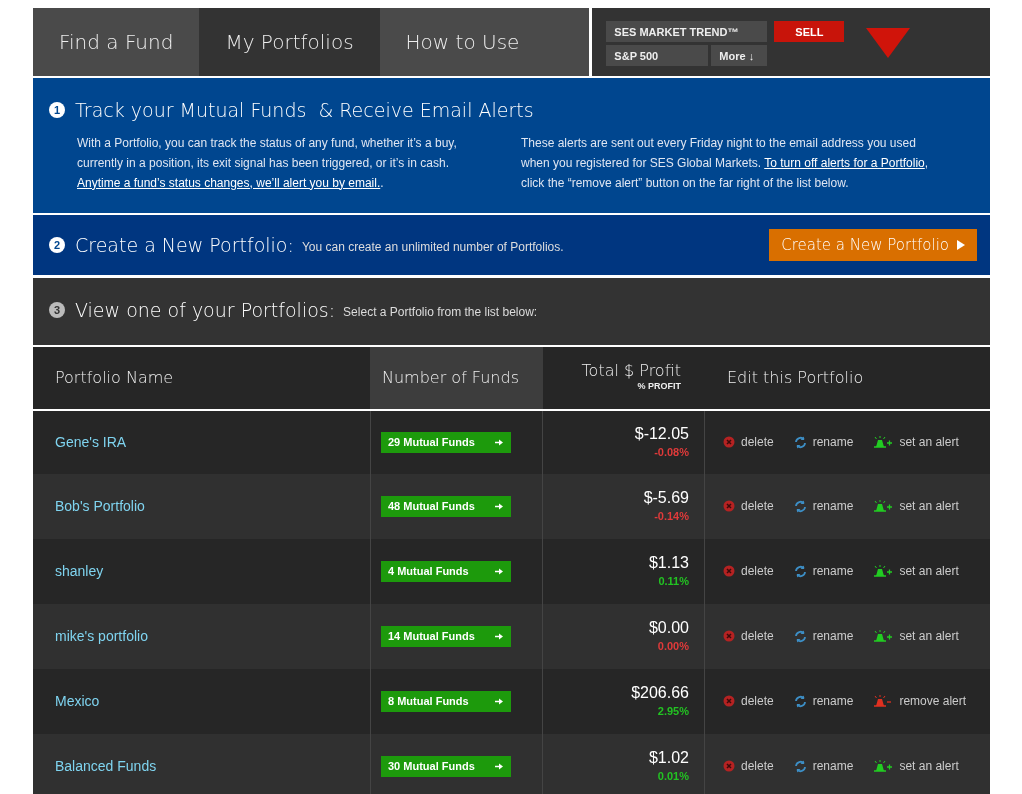  Describe the element at coordinates (106, 766) in the screenshot. I see `portfolio-name-link: Balanced Funds` at that location.